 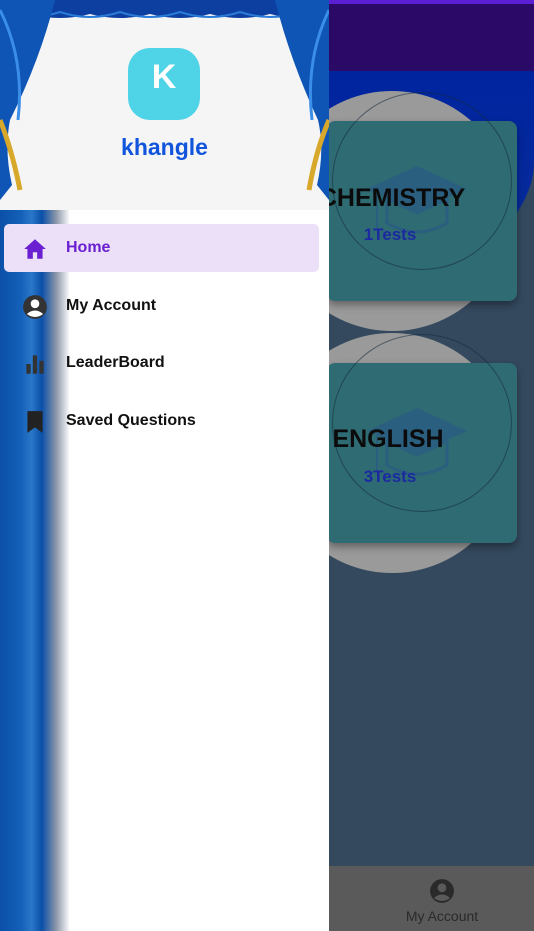 I want to click on avatar-letter: K, so click(x=164, y=77).